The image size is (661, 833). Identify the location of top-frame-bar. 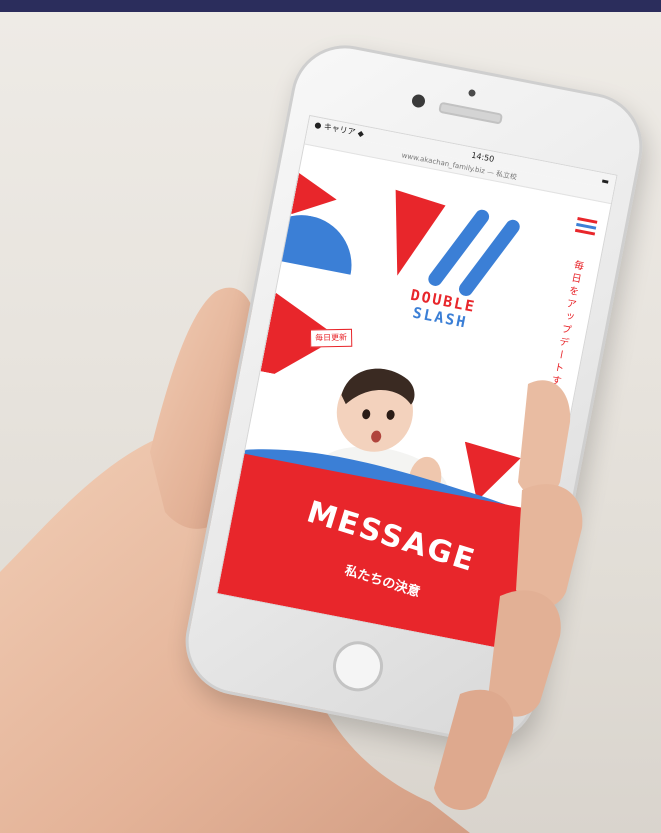
(330, 6).